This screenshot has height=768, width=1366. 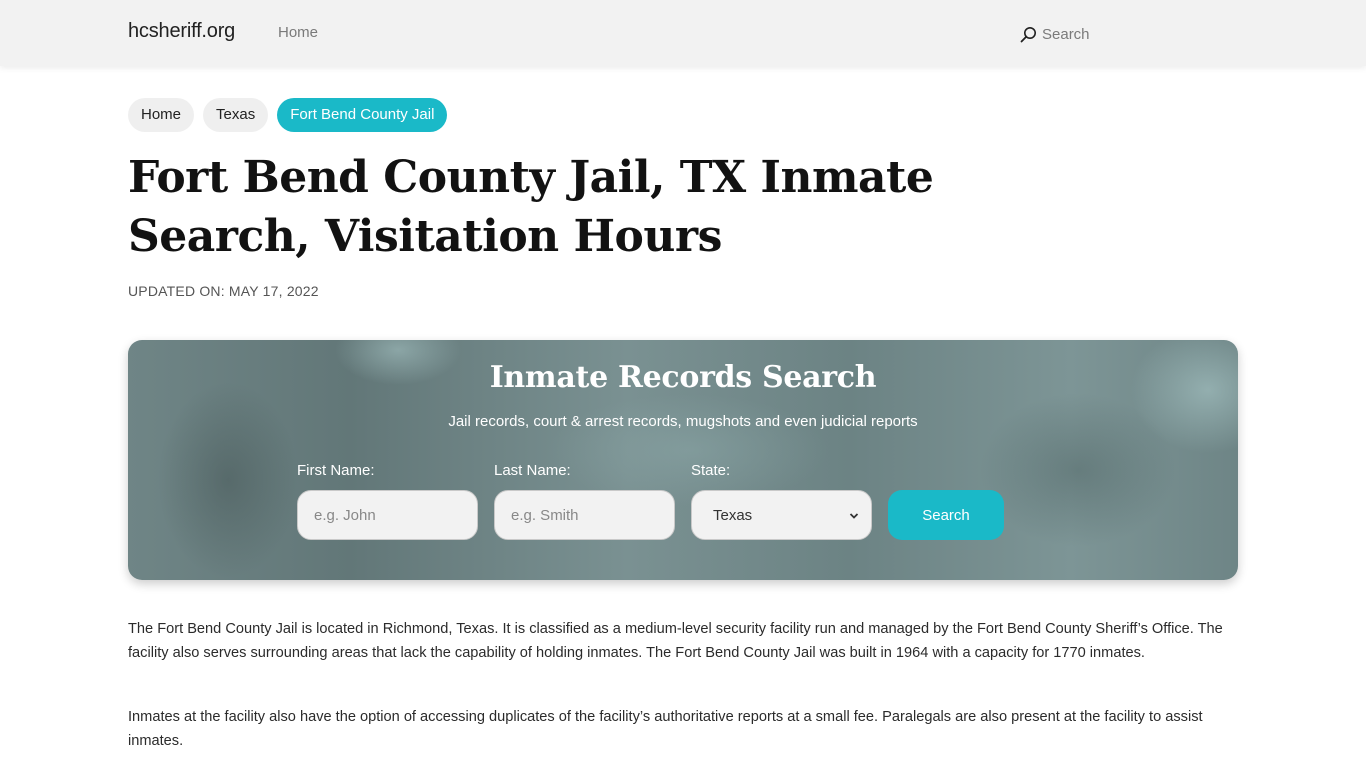 What do you see at coordinates (584, 515) in the screenshot?
I see `last-name-input` at bounding box center [584, 515].